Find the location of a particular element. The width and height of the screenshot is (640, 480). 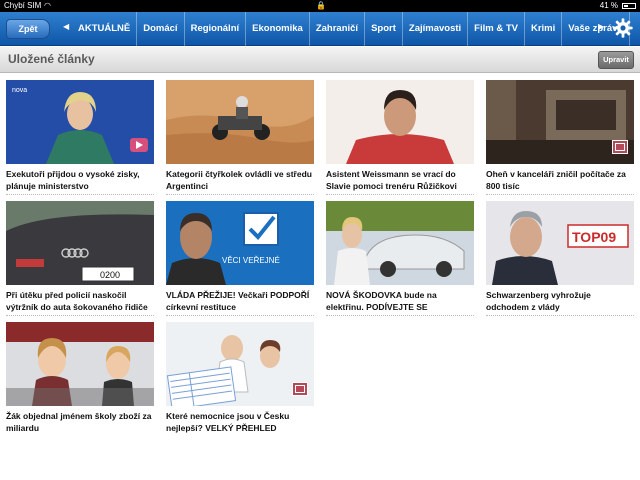

nova-logo: nova is located at coordinates (19, 90).